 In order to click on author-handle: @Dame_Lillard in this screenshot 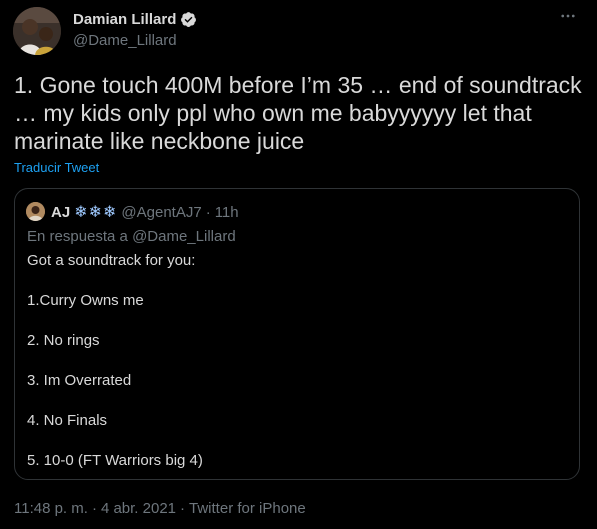, I will do `click(125, 40)`.